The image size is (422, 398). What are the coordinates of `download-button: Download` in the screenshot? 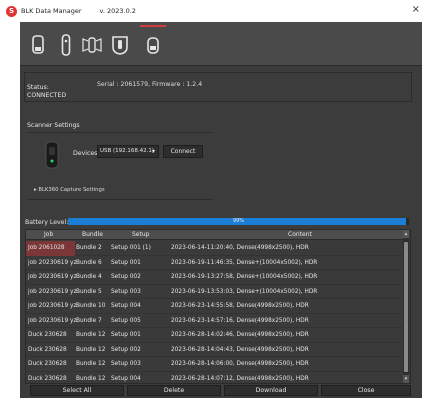 It's located at (271, 390).